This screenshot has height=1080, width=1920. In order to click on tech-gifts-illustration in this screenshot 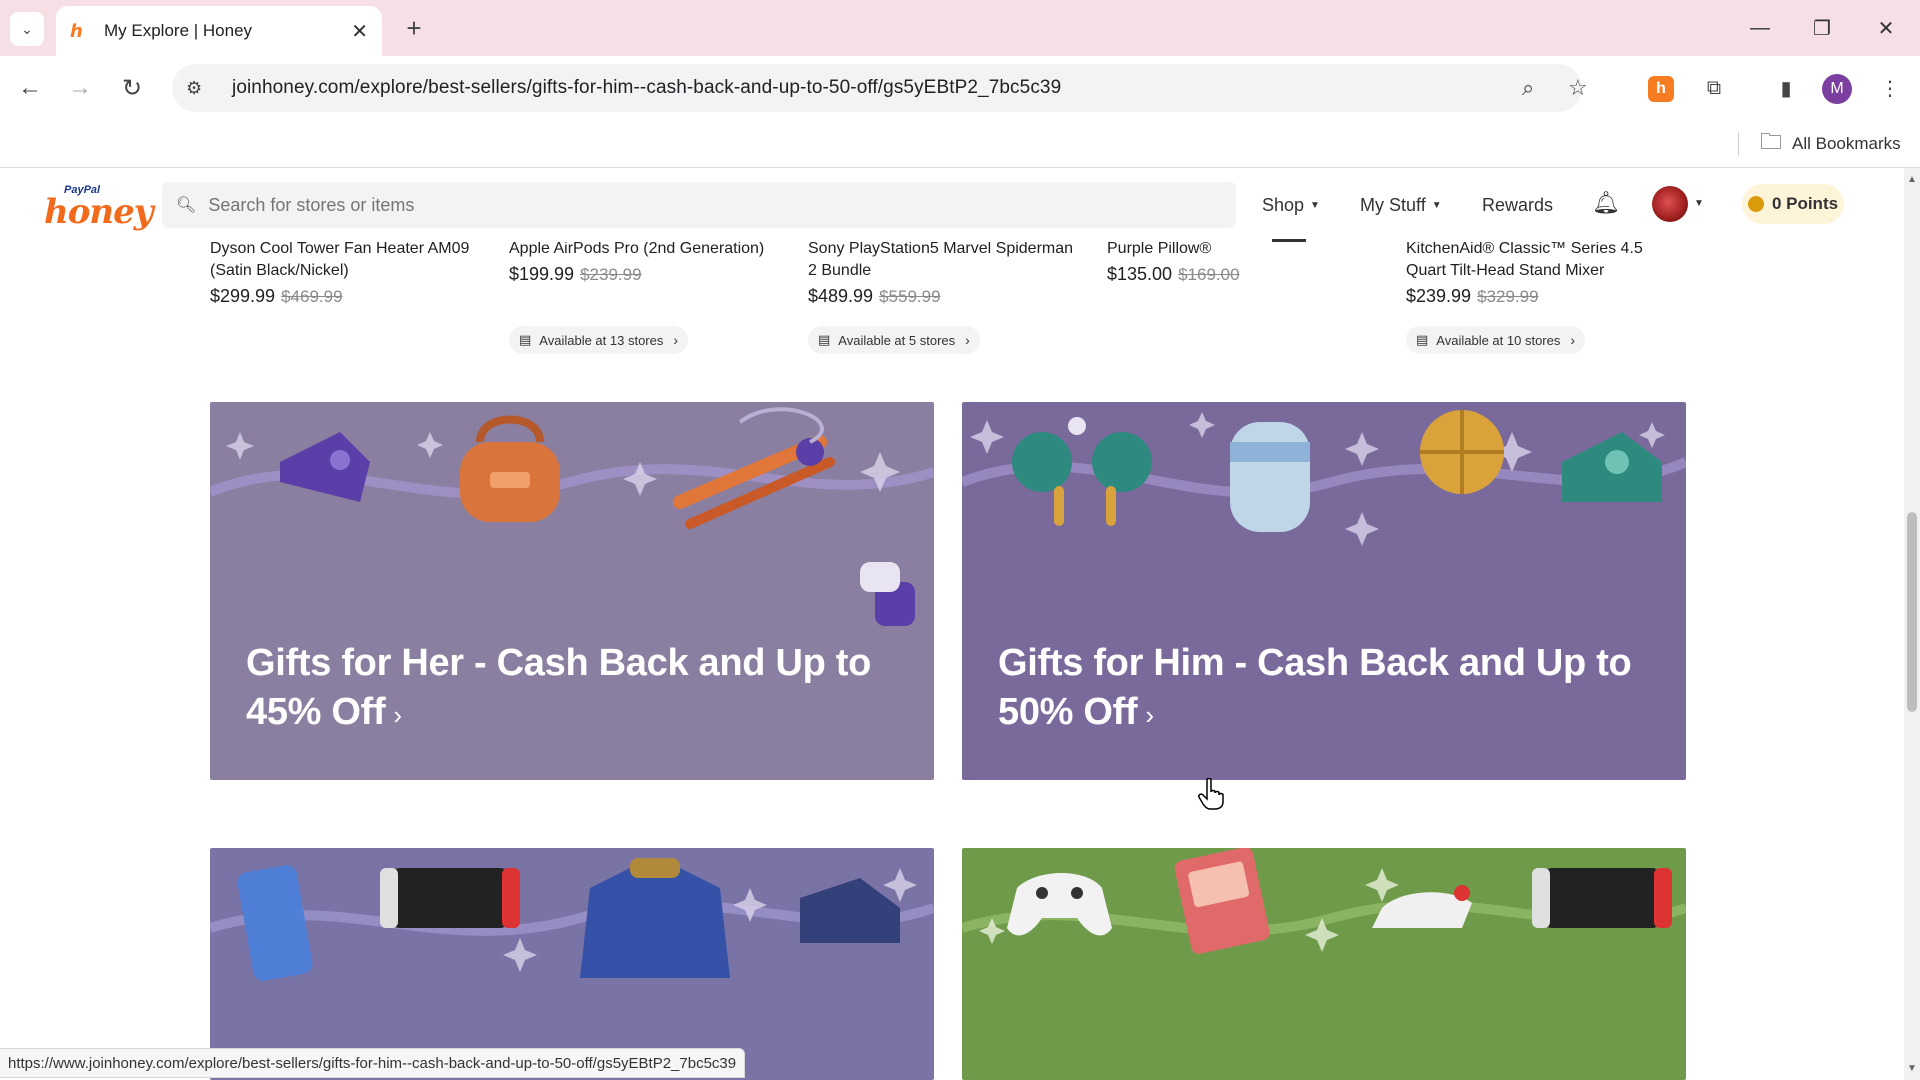, I will do `click(572, 964)`.